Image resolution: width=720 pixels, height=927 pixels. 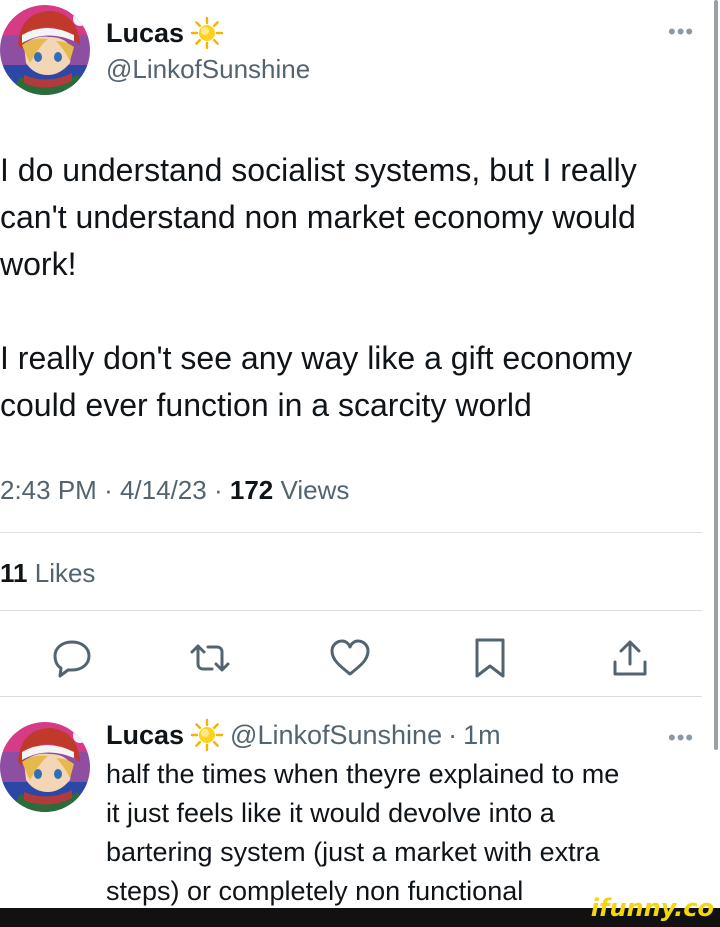 What do you see at coordinates (482, 735) in the screenshot?
I see `reply-time: 1m` at bounding box center [482, 735].